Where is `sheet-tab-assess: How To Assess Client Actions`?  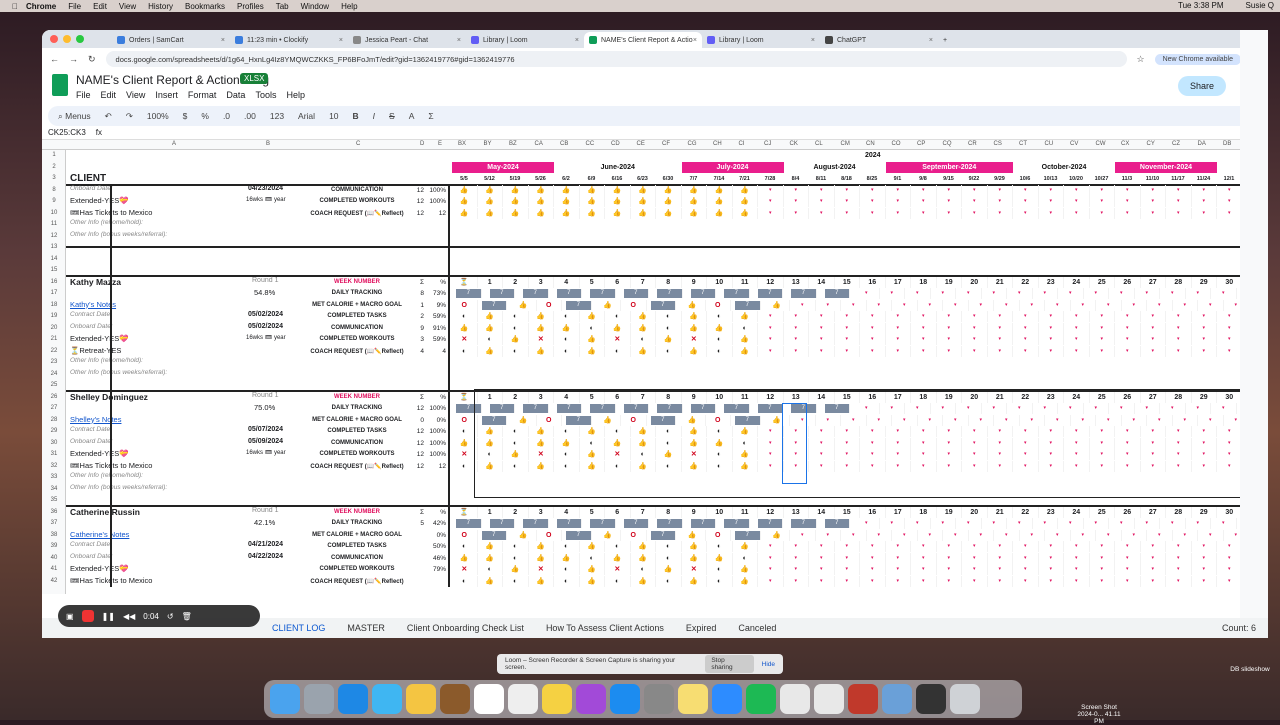
sheet-tab-assess: How To Assess Client Actions is located at coordinates (605, 628).